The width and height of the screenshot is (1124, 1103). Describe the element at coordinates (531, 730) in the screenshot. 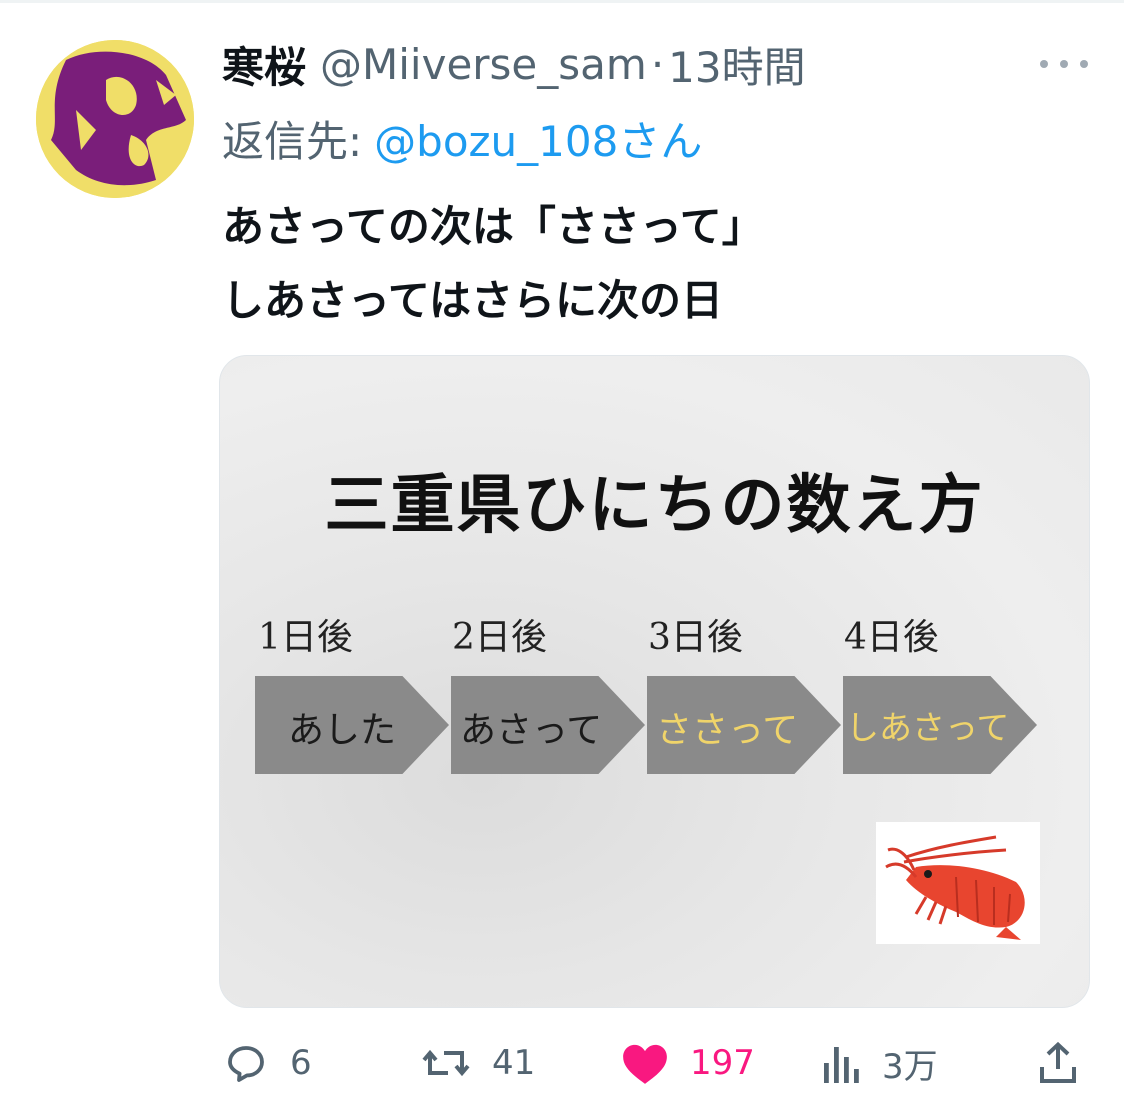

I see `day-word: あさって` at that location.